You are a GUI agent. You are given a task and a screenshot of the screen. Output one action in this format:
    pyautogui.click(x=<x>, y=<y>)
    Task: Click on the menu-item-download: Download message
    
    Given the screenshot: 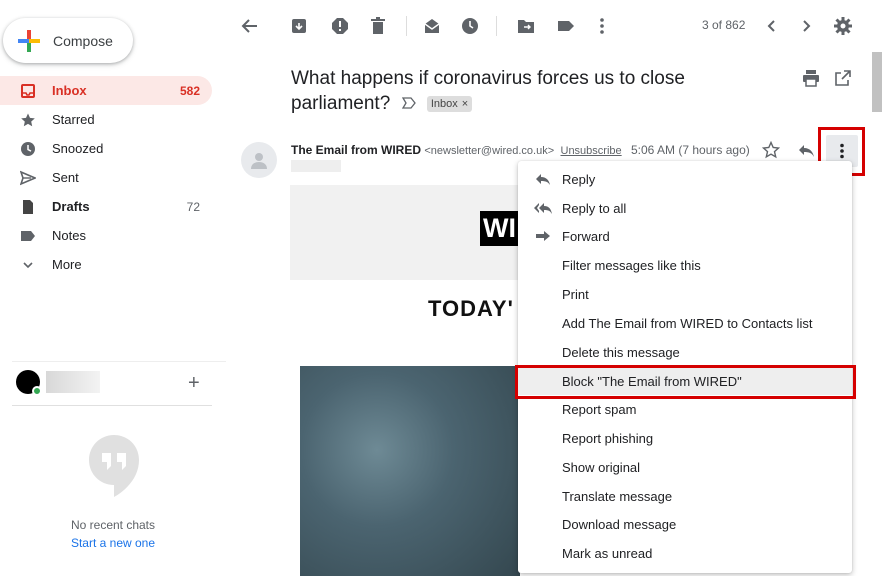 What is the action you would take?
    pyautogui.click(x=685, y=524)
    